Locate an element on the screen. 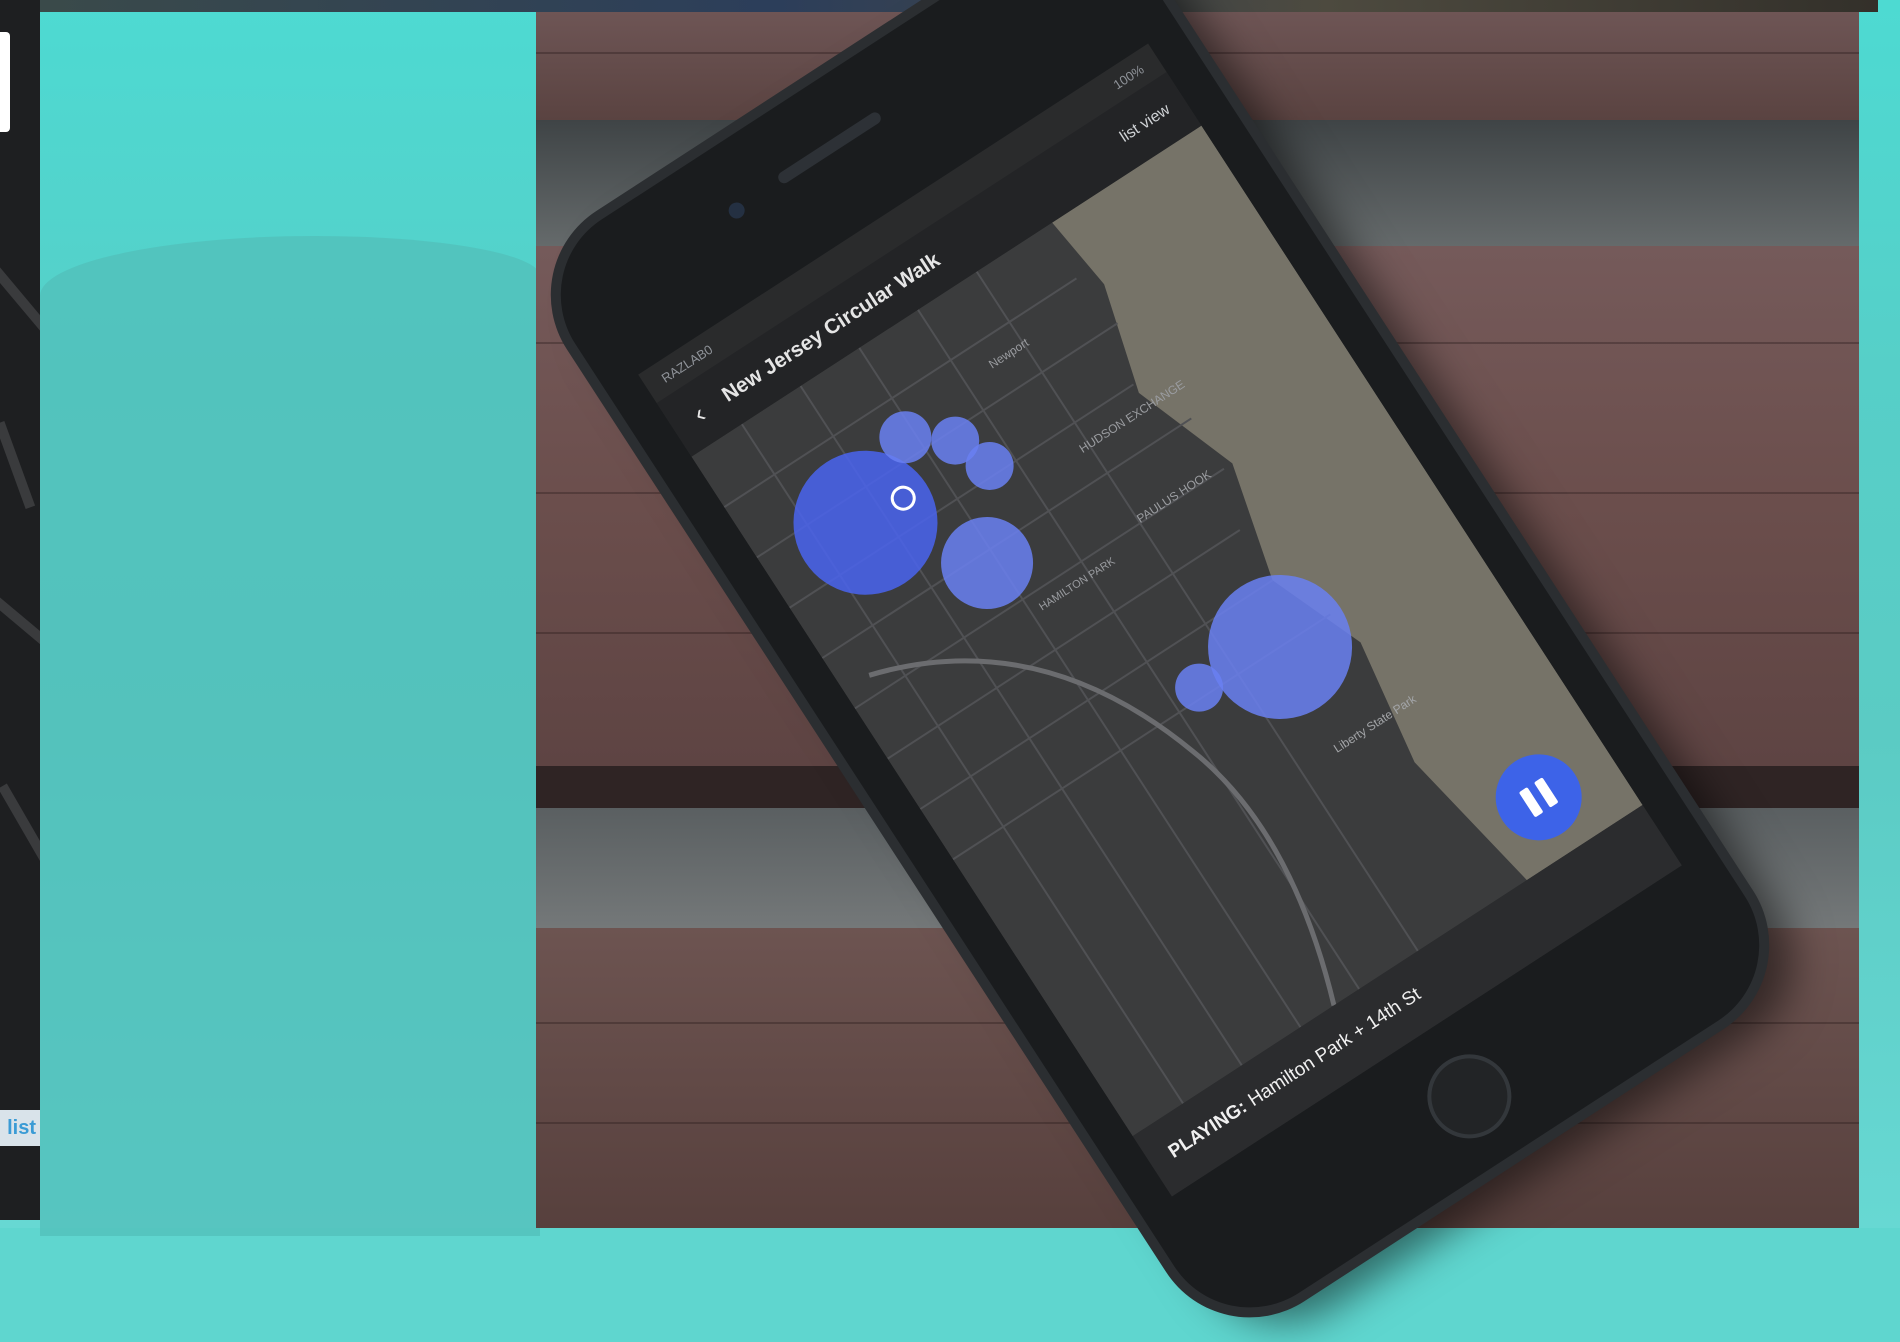 Image resolution: width=1900 pixels, height=1342 pixels. left-map-panel: list is located at coordinates (20, 610).